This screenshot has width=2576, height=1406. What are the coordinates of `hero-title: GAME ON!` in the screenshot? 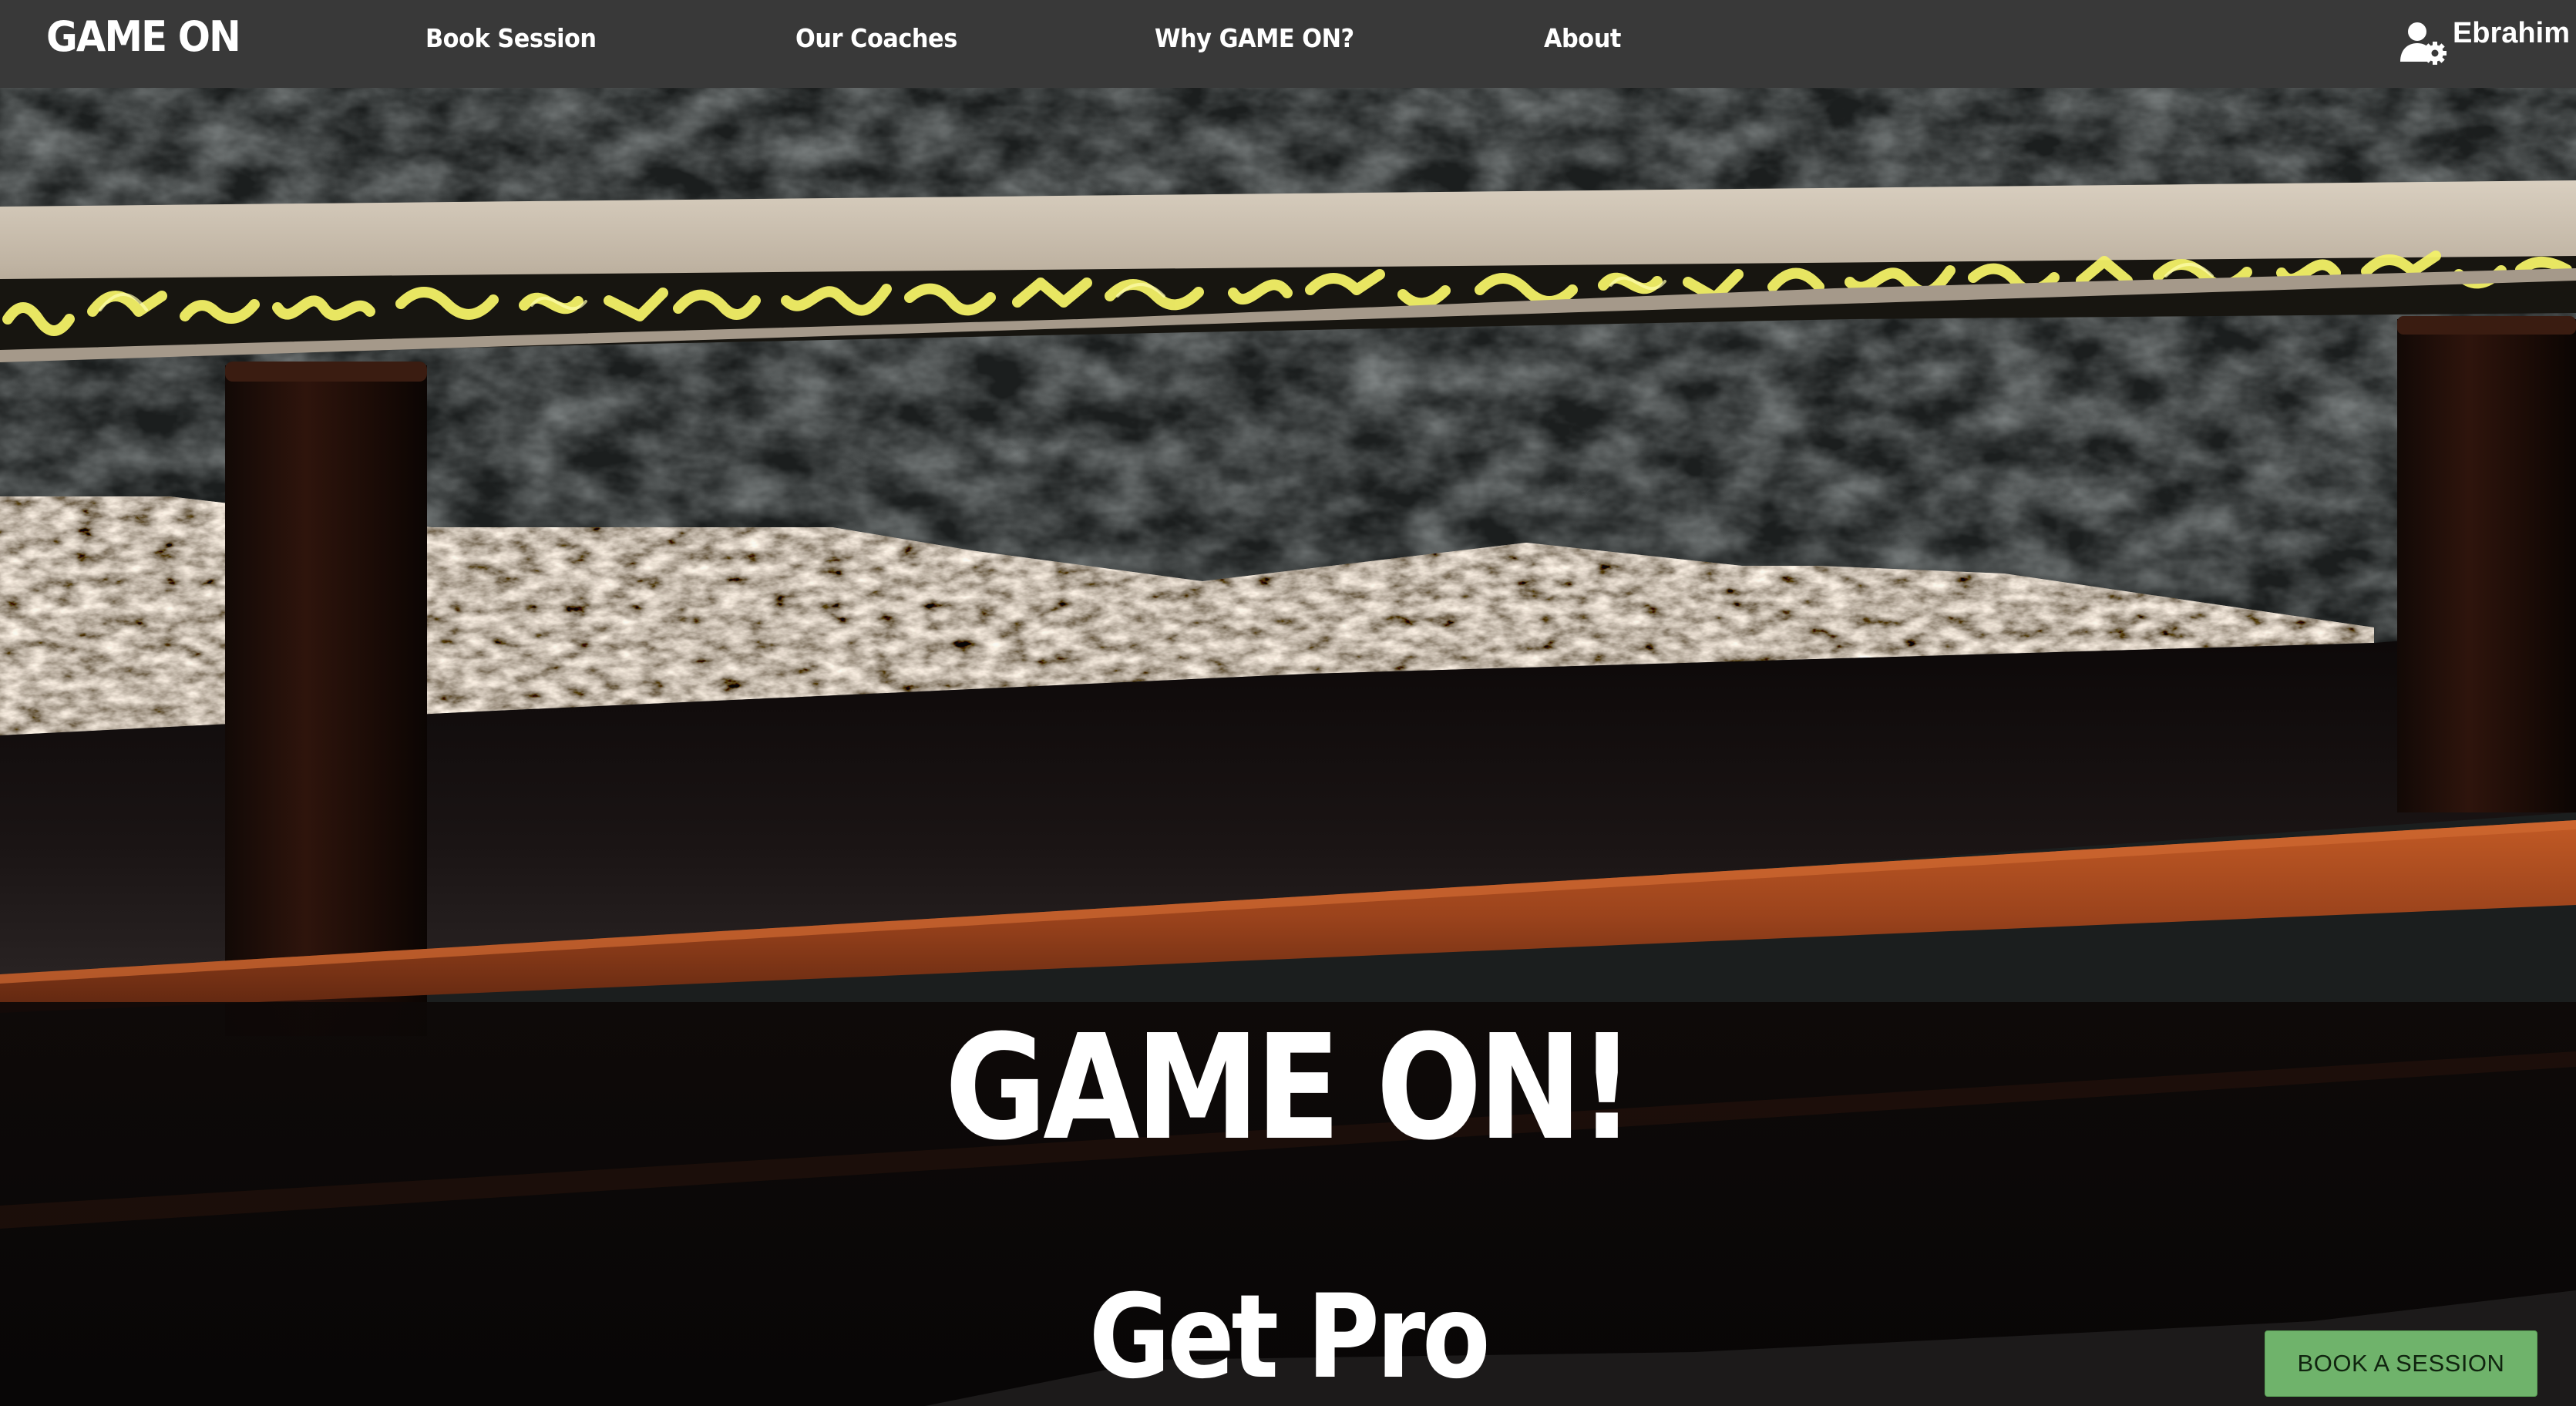 It's located at (1290, 1088).